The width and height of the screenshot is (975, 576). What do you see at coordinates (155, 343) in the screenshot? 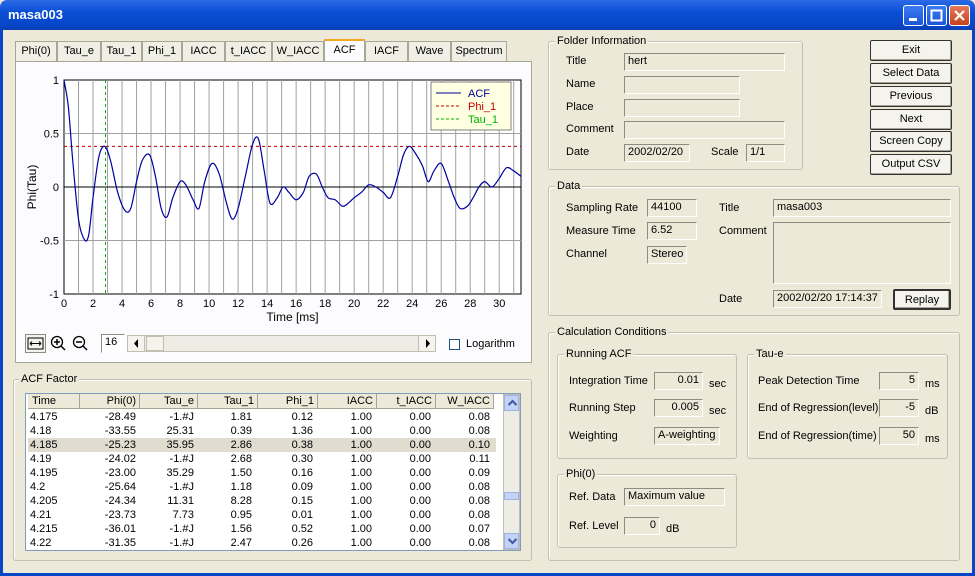
I see `scroll-thumb` at bounding box center [155, 343].